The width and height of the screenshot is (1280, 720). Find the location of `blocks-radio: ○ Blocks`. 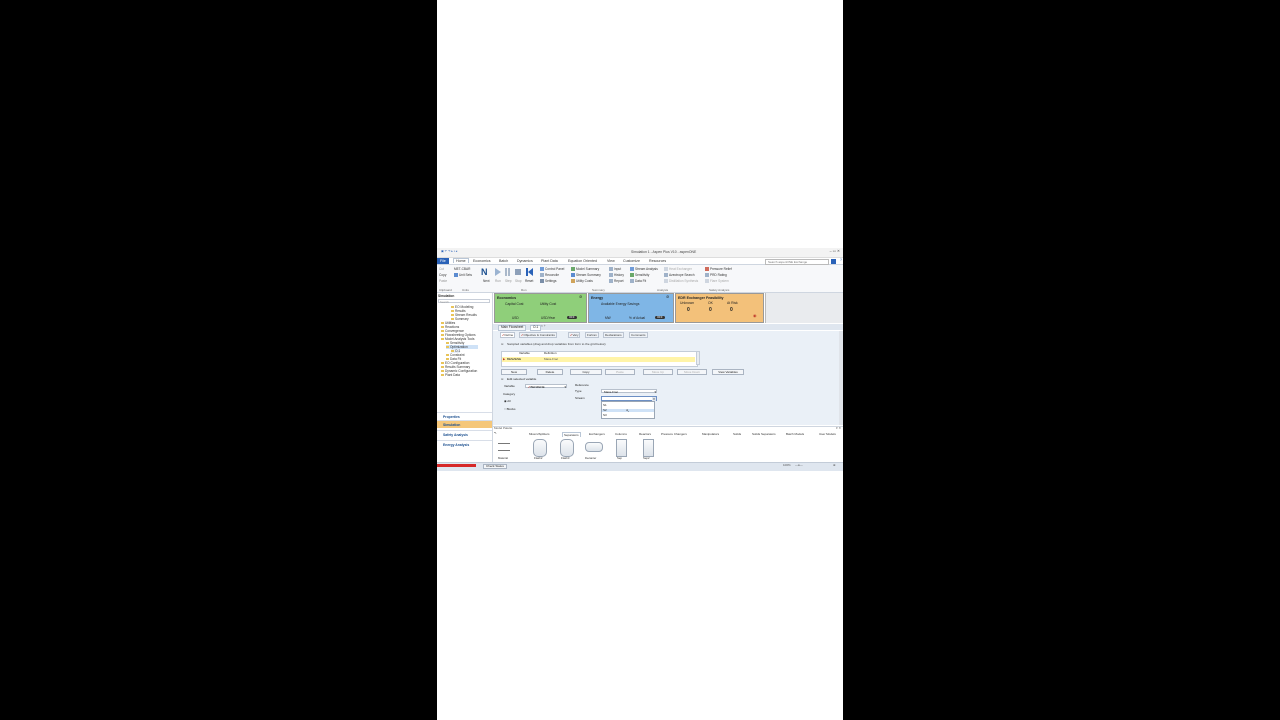

blocks-radio: ○ Blocks is located at coordinates (510, 409).